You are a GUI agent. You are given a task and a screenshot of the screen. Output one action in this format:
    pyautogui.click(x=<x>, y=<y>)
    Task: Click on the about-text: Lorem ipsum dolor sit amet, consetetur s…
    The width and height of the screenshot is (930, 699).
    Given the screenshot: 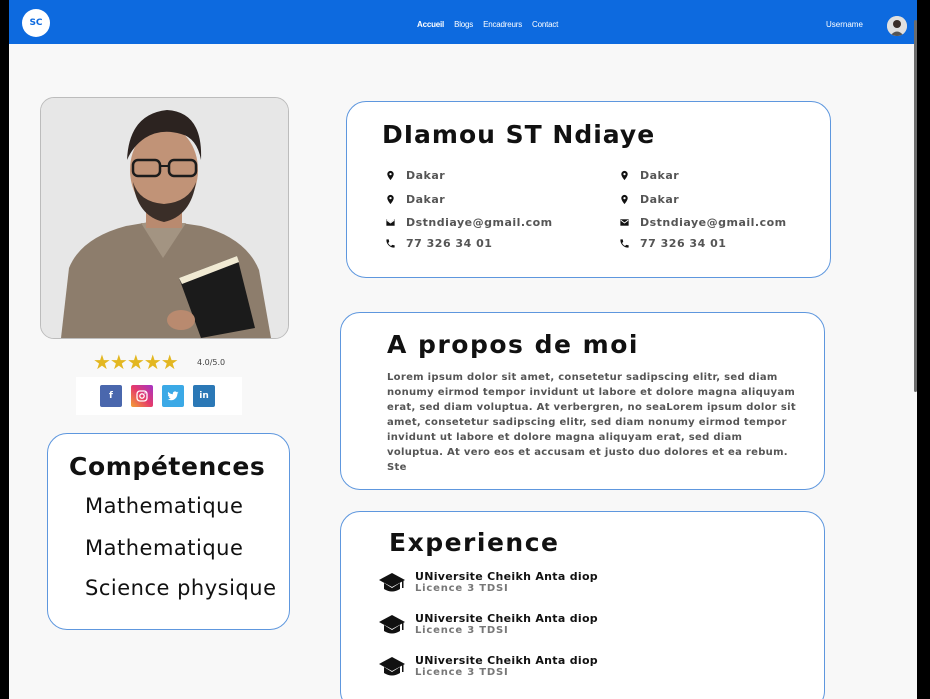 What is the action you would take?
    pyautogui.click(x=591, y=422)
    